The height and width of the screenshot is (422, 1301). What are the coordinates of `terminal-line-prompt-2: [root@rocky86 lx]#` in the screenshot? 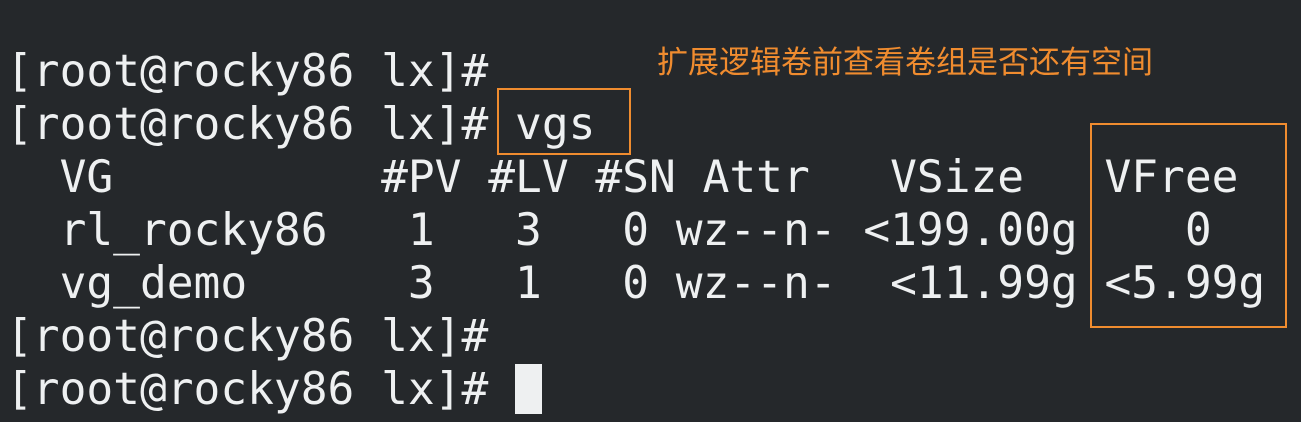 It's located at (247, 336).